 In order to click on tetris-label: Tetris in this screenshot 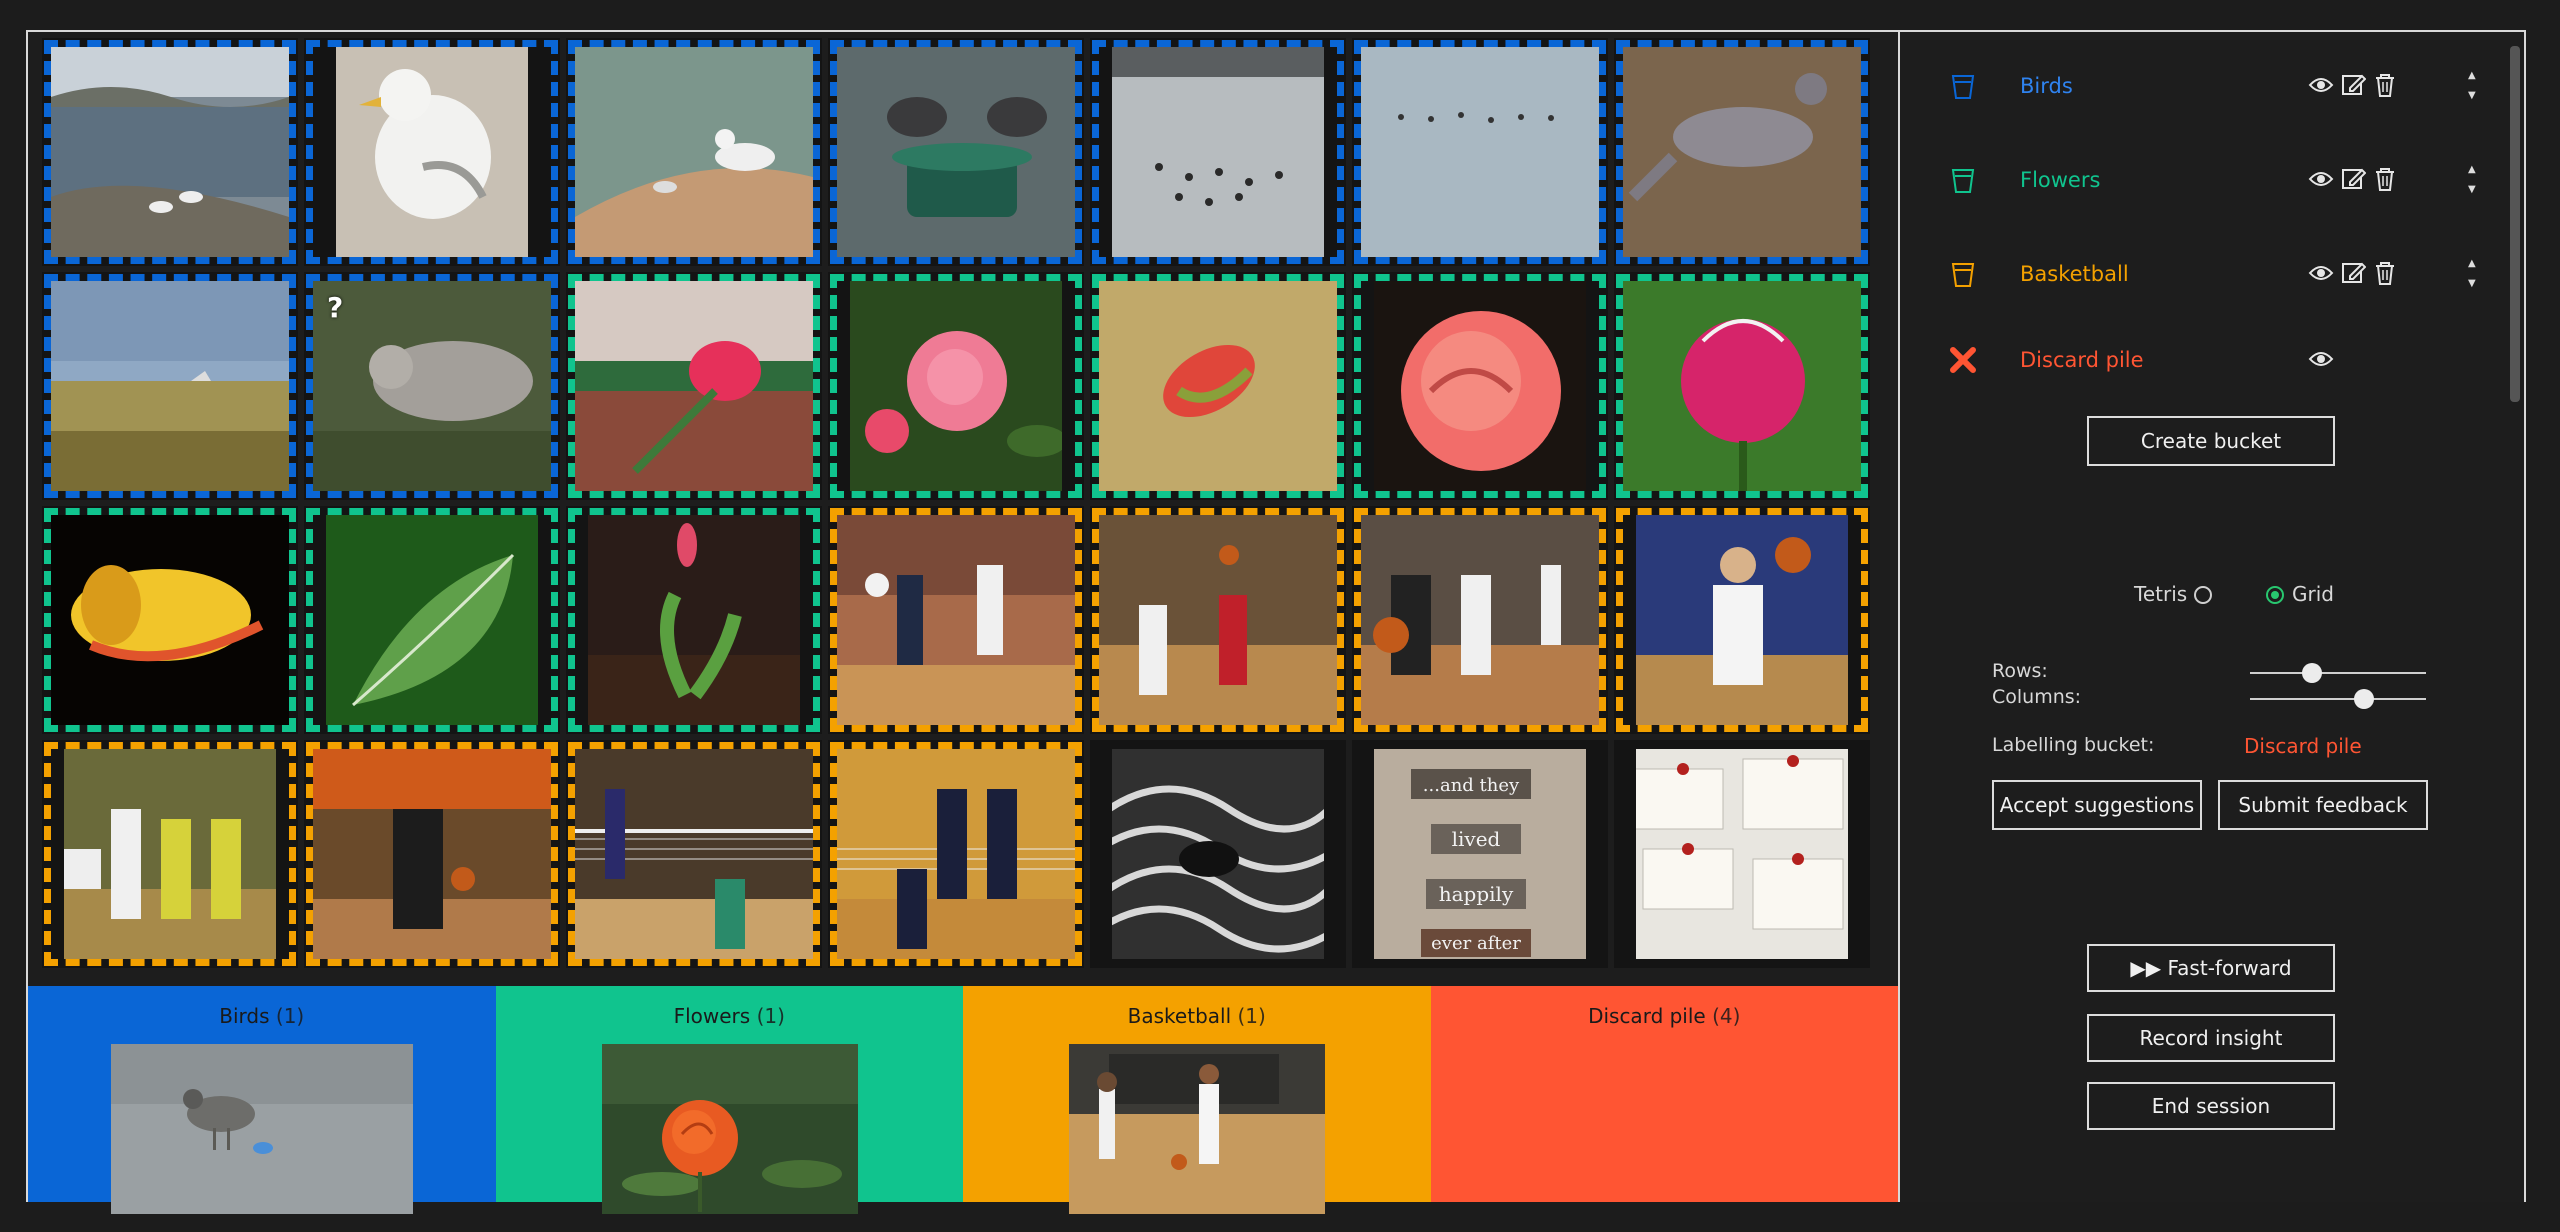, I will do `click(2161, 594)`.